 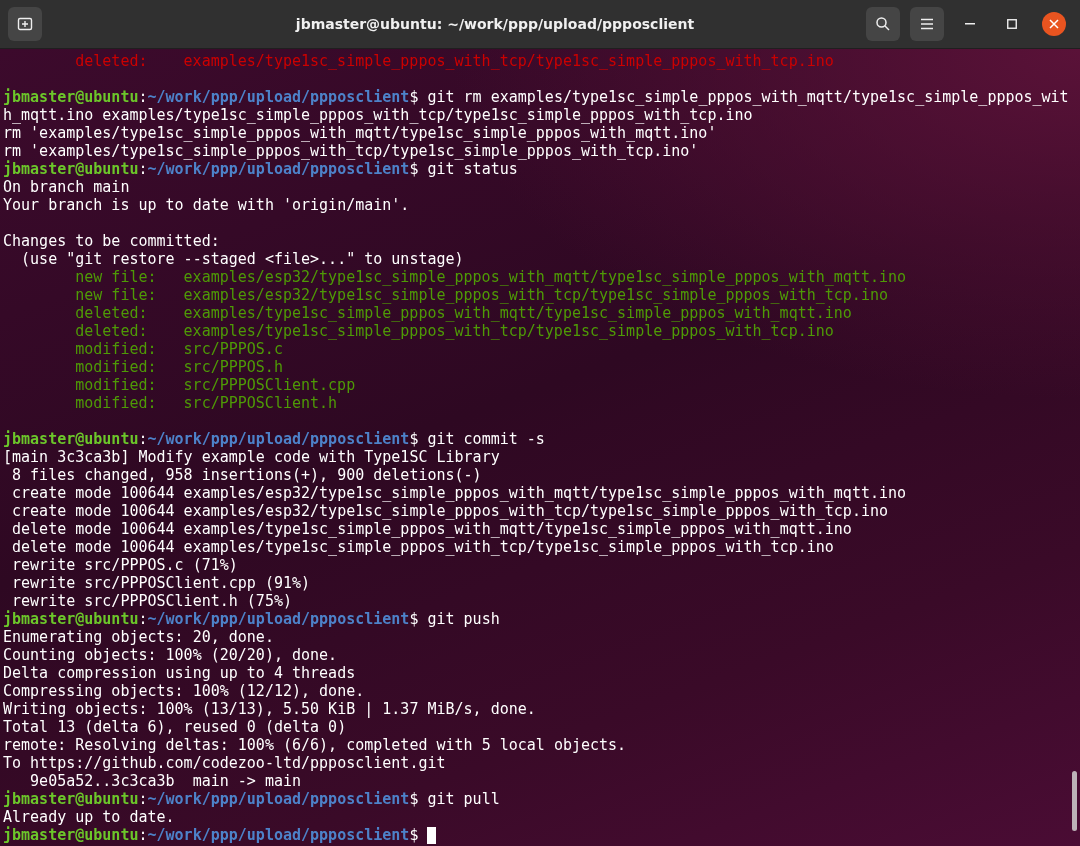 What do you see at coordinates (315, 745) in the screenshot?
I see `output-line: remote: Resolving deltas: 100% (6/6), completed with 5 local objects.` at bounding box center [315, 745].